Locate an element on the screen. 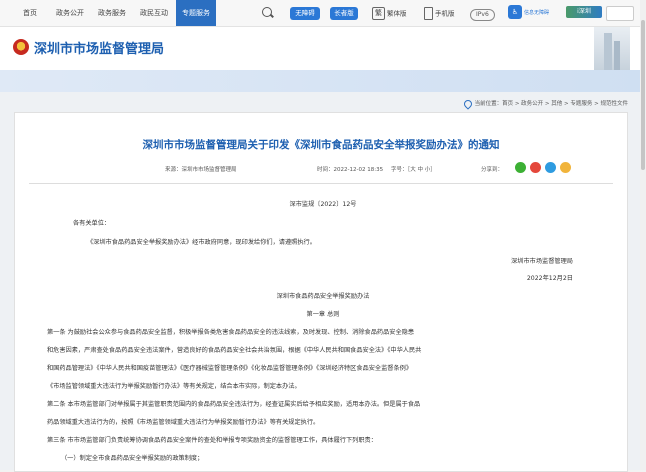  accessibility-label: 信息无障碍 is located at coordinates (537, 13).